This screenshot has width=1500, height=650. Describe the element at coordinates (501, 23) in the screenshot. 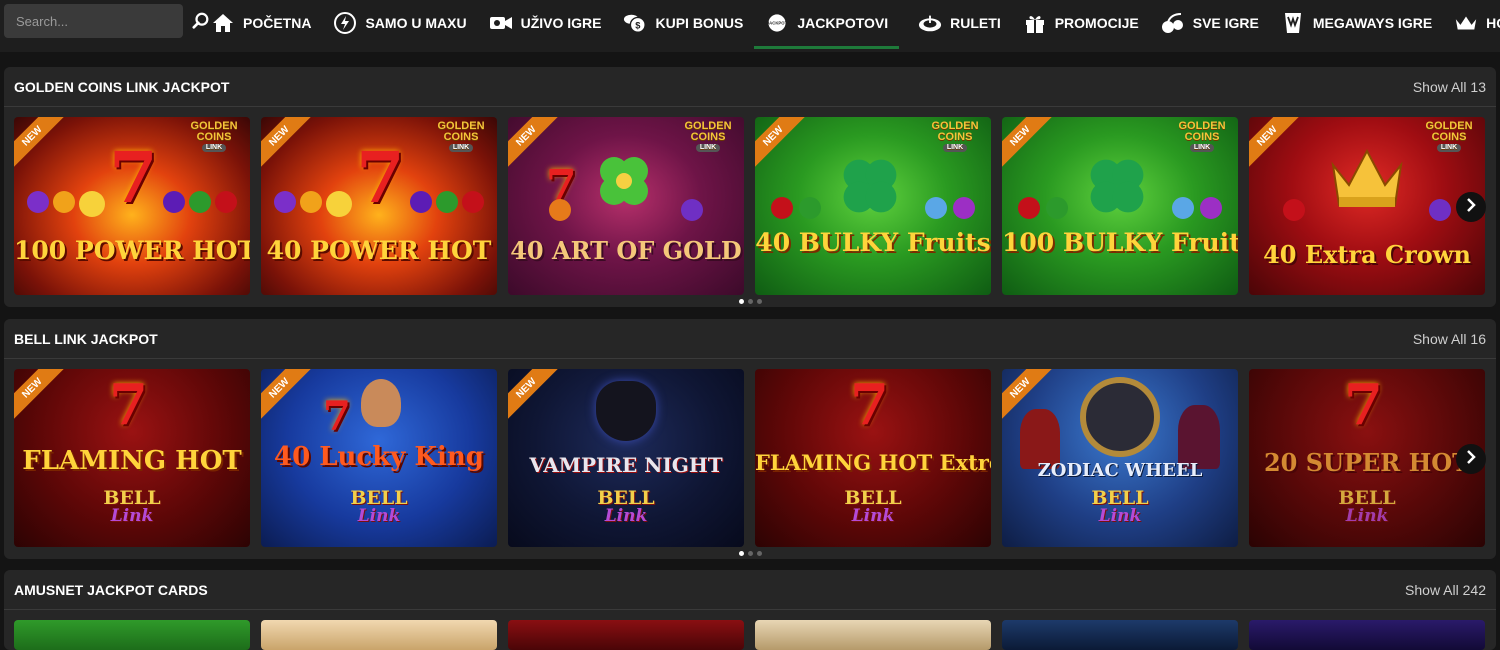

I see `camera-icon` at that location.